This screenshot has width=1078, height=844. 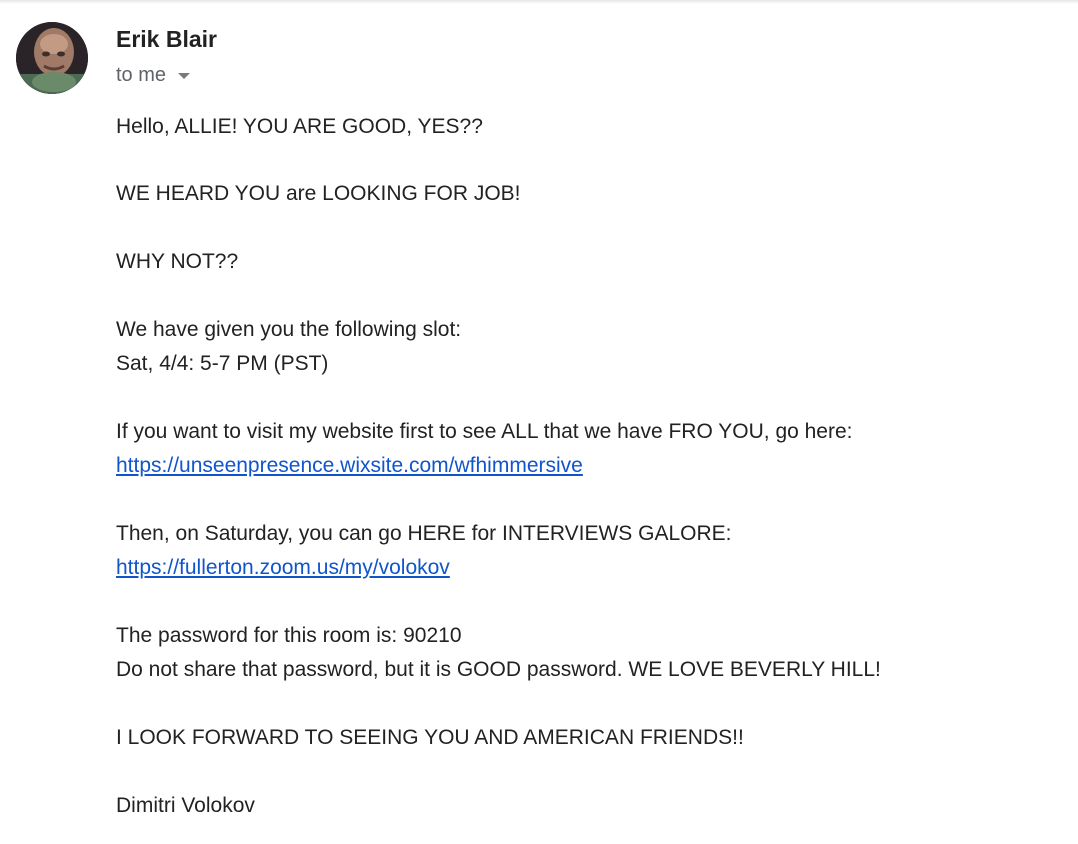 I want to click on zoom-link-line: https://fullerton.zoom.us/my/volokov, so click(x=283, y=568).